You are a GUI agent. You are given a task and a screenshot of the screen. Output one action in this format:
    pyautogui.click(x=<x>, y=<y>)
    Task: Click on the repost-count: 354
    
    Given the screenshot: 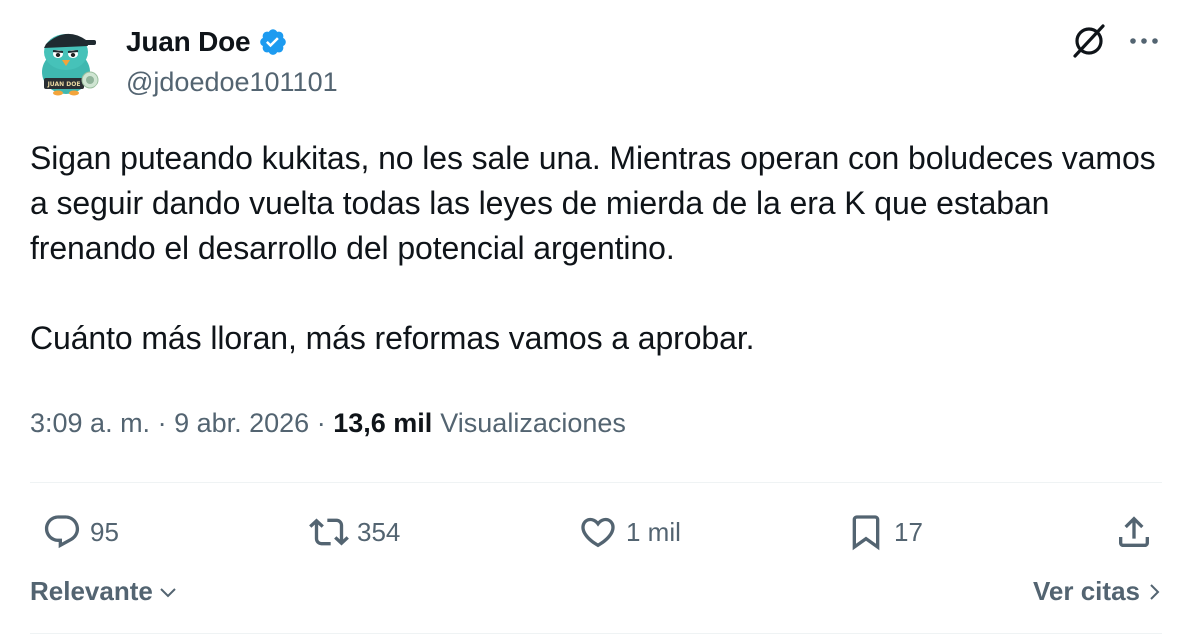 What is the action you would take?
    pyautogui.click(x=379, y=531)
    